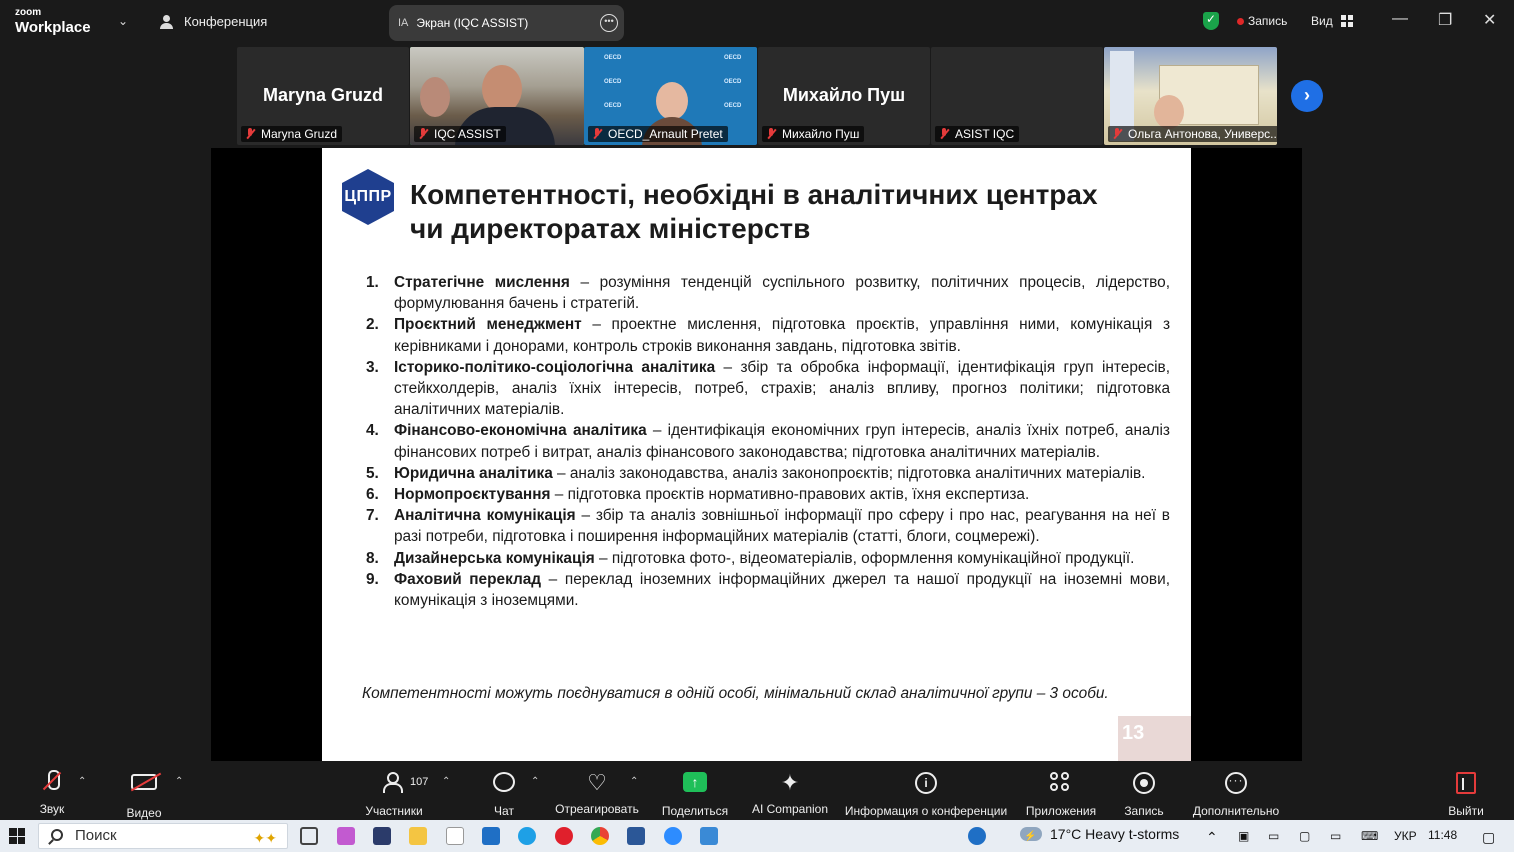 The width and height of the screenshot is (1514, 852). Describe the element at coordinates (163, 836) in the screenshot. I see `taskbar-search: Поиск ✦✦` at that location.